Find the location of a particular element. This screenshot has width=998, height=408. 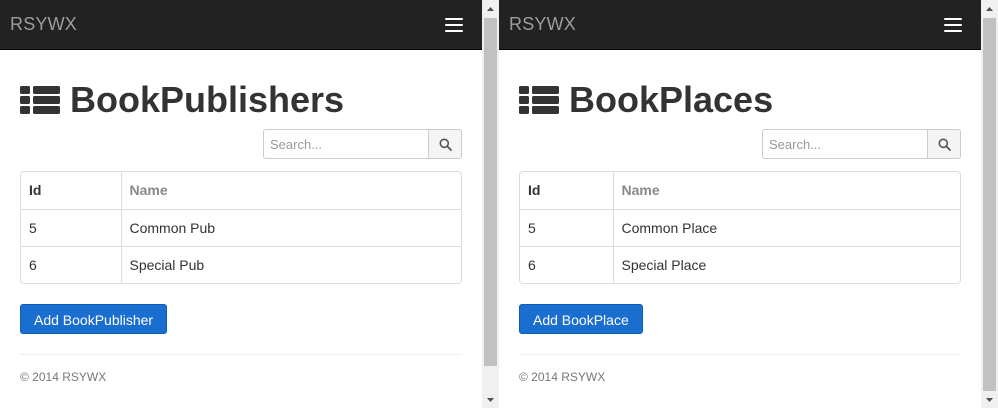

data-table: Id Name 5 Common Place 6 Special Place is located at coordinates (740, 227).